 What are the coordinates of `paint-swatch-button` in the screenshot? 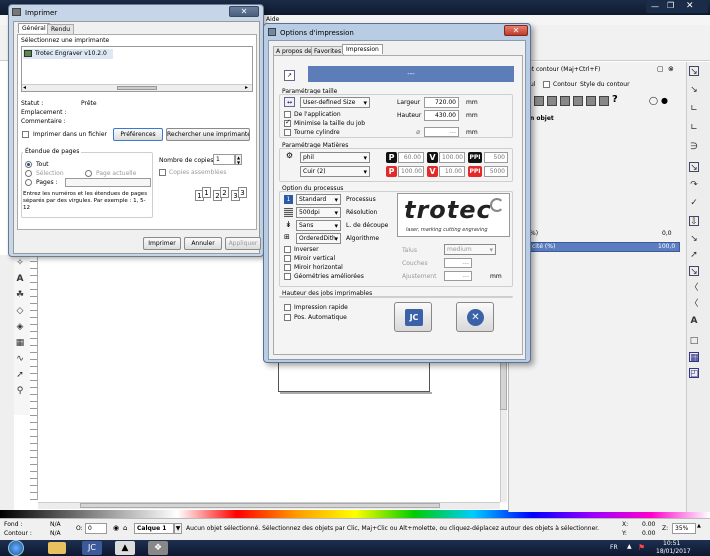 It's located at (604, 101).